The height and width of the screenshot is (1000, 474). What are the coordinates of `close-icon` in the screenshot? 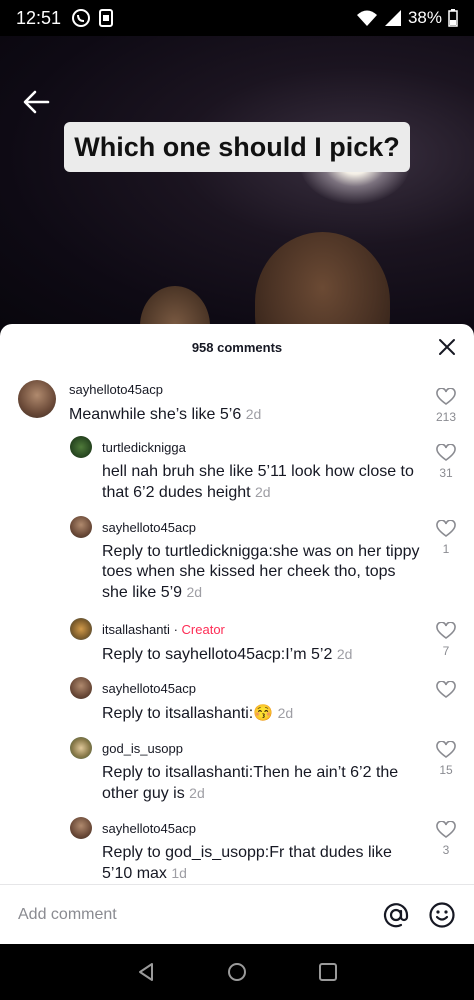 It's located at (447, 347).